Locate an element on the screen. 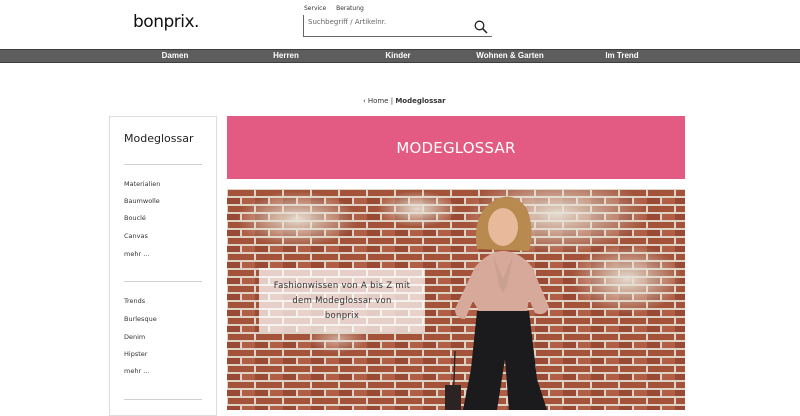 This screenshot has height=416, width=800. nav-item-im-trend: Im Trend is located at coordinates (621, 55).